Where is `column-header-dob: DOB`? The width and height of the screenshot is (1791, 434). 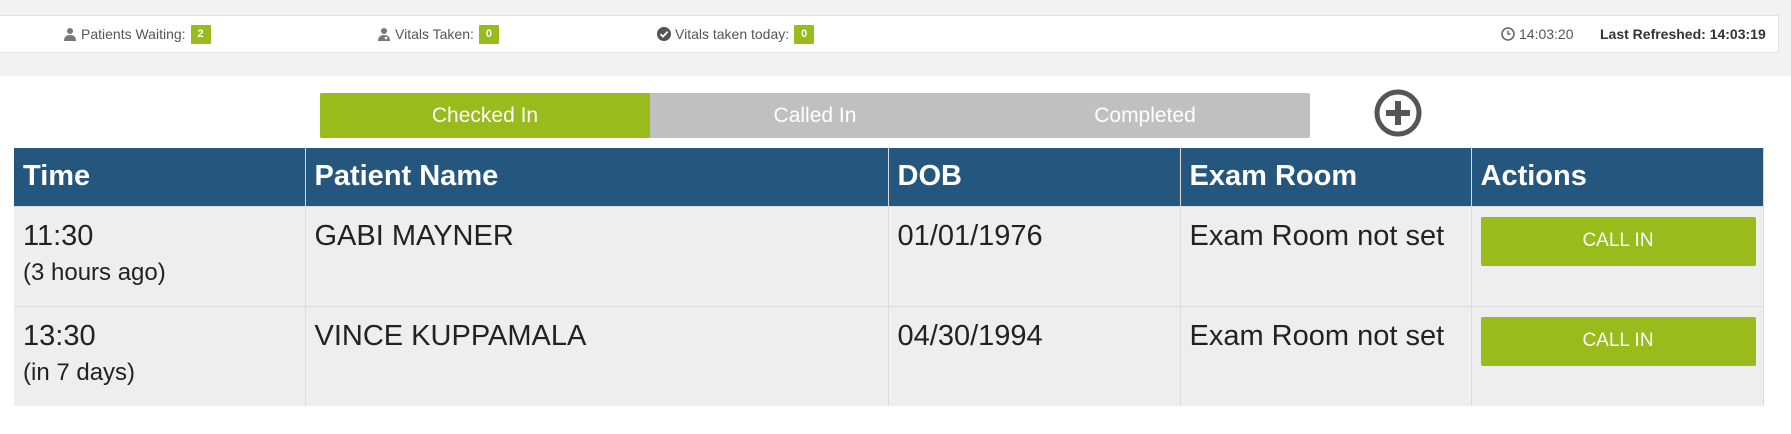
column-header-dob: DOB is located at coordinates (1034, 177).